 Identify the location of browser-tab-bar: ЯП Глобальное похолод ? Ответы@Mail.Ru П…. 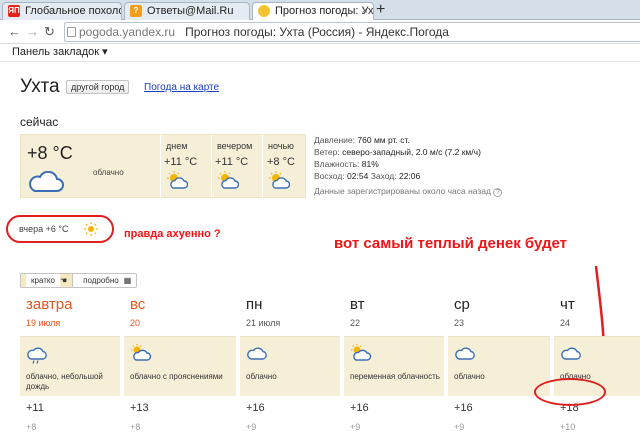
(320, 10).